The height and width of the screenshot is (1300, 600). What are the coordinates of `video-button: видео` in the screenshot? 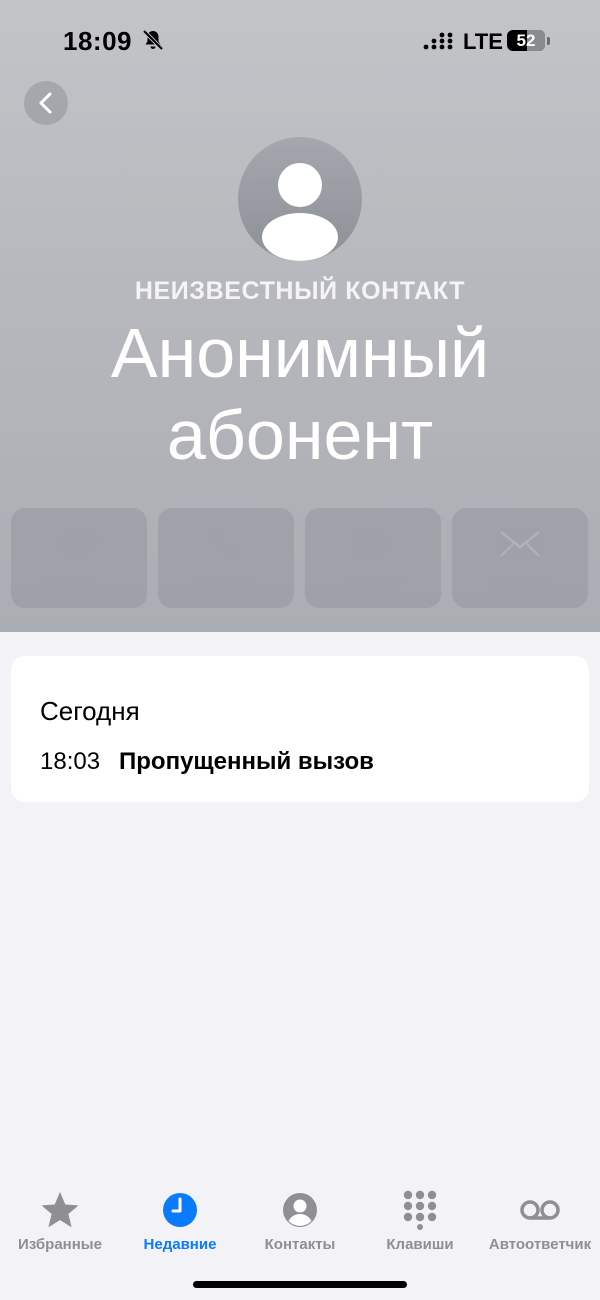 It's located at (373, 558).